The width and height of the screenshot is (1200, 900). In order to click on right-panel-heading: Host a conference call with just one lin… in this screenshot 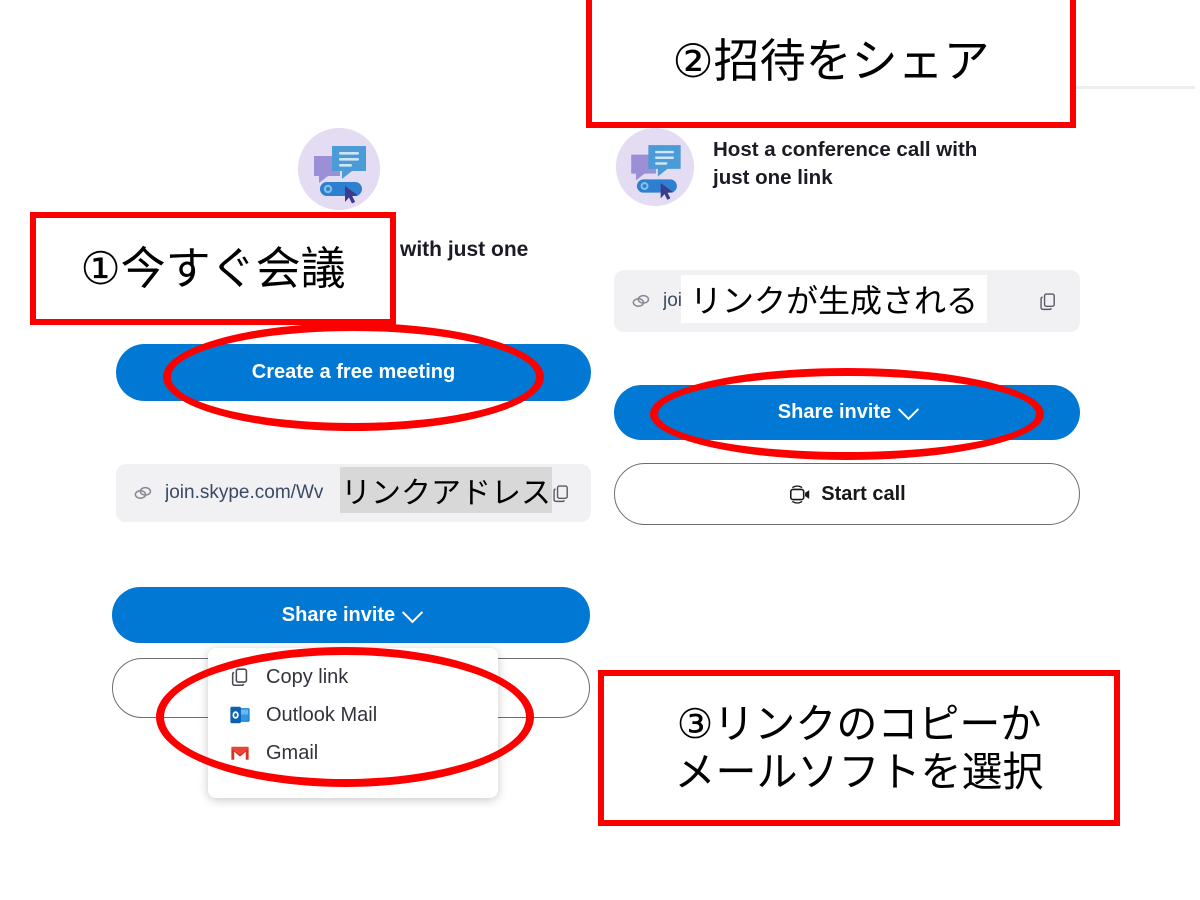, I will do `click(845, 163)`.